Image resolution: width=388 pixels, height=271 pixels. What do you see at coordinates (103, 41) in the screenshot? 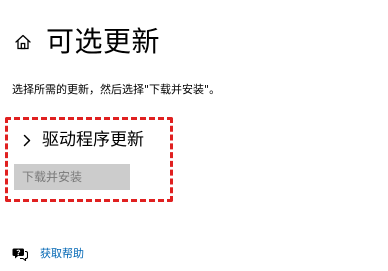
I see `page-title: 可选更新` at bounding box center [103, 41].